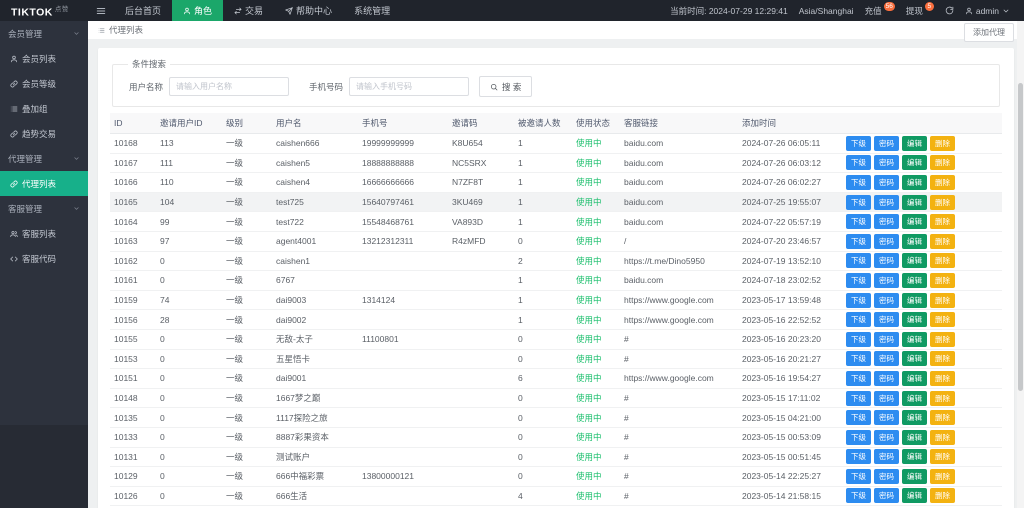 This screenshot has height=508, width=1024. Describe the element at coordinates (44, 158) in the screenshot. I see `sidebar-group-agent: 代理管理` at that location.